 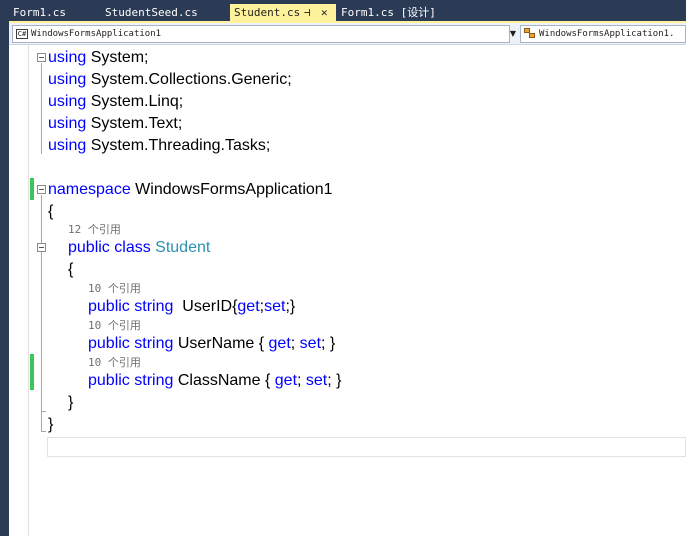 What do you see at coordinates (94, 229) in the screenshot?
I see `reference-count-hint: 12 个引用` at bounding box center [94, 229].